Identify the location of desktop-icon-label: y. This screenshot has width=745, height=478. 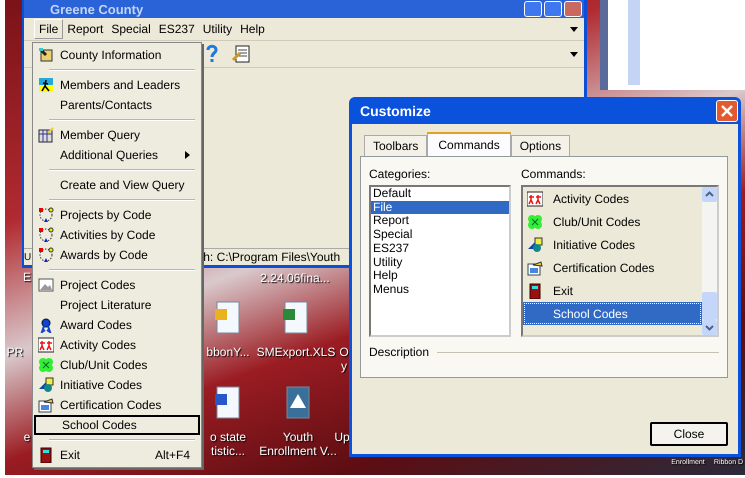
(344, 366).